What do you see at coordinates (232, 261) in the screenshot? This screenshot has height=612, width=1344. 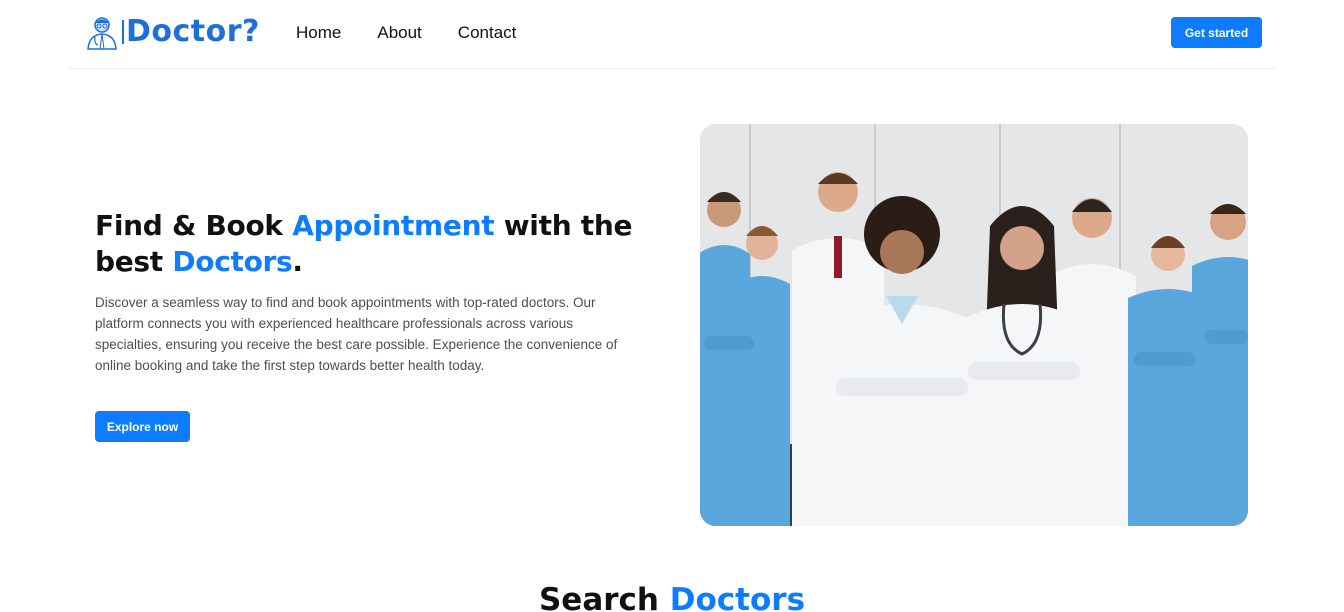 I see `hero-title-accent-doctors: Doctors` at bounding box center [232, 261].